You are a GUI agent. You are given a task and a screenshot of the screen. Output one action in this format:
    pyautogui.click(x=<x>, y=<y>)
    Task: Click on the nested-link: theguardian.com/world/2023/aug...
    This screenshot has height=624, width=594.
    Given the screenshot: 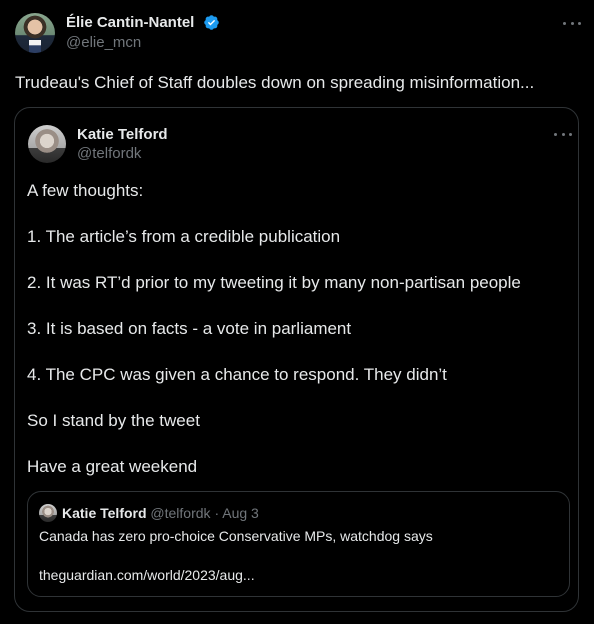 What is the action you would take?
    pyautogui.click(x=147, y=575)
    